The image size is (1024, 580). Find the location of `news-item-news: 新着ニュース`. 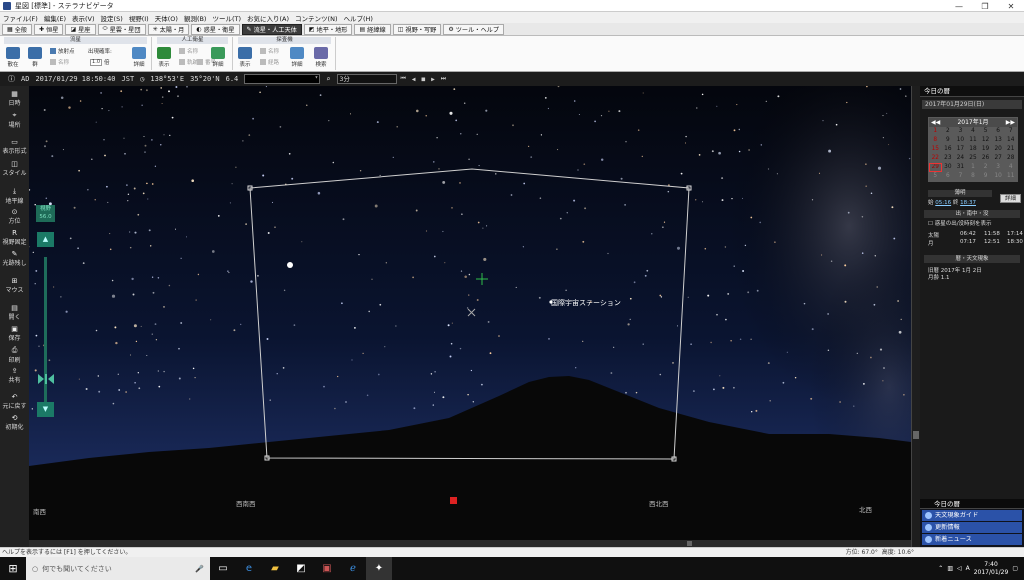

news-item-news: 新着ニュース is located at coordinates (972, 539).